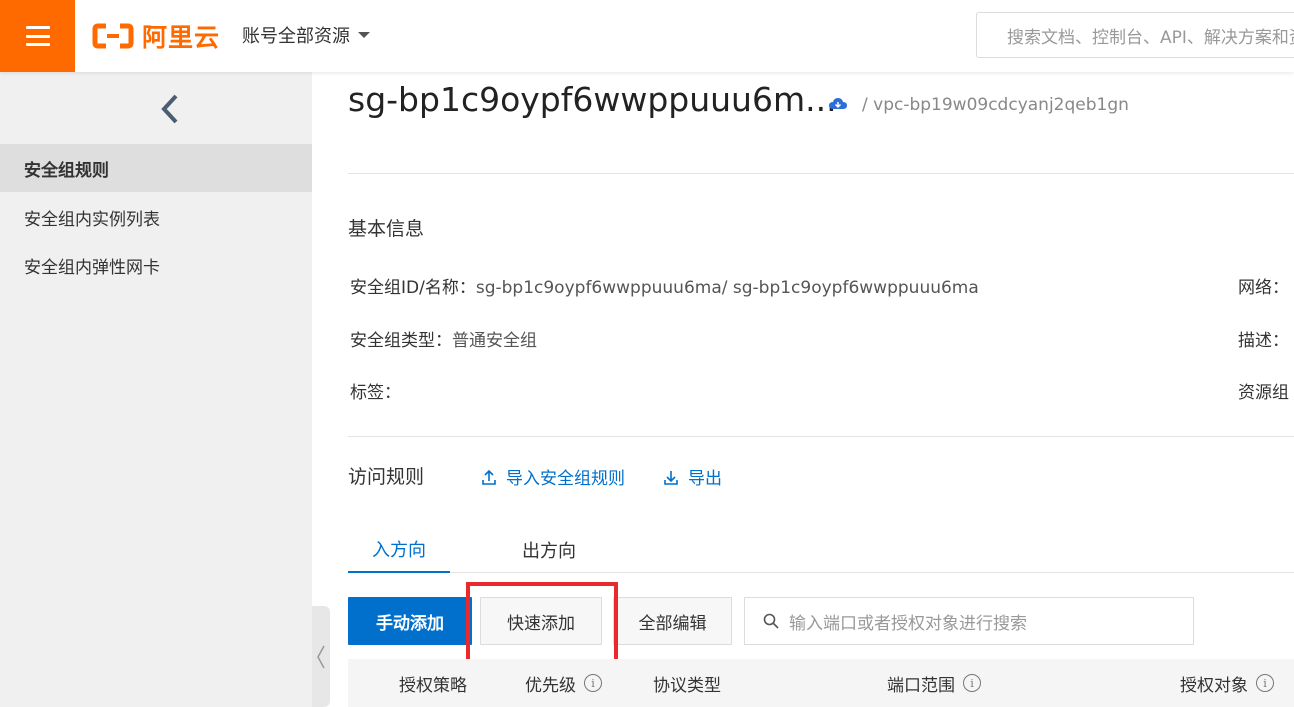  I want to click on info-key: 资源组, so click(1263, 393).